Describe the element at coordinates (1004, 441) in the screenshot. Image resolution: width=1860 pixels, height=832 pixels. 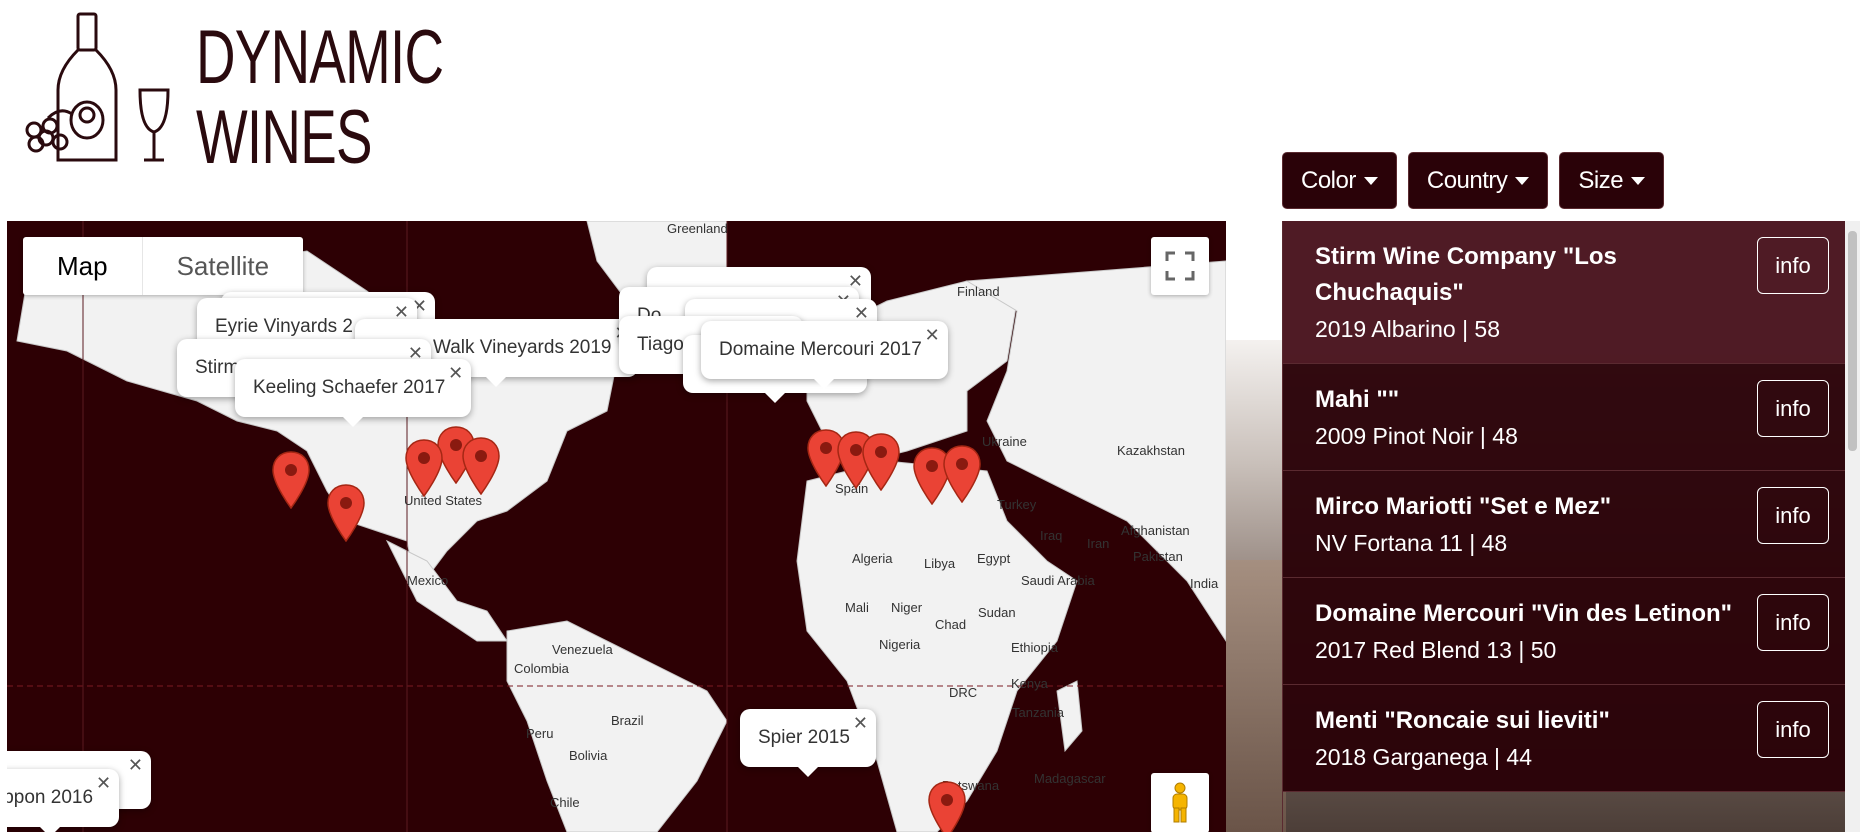
I see `map-label: Ukraine` at that location.